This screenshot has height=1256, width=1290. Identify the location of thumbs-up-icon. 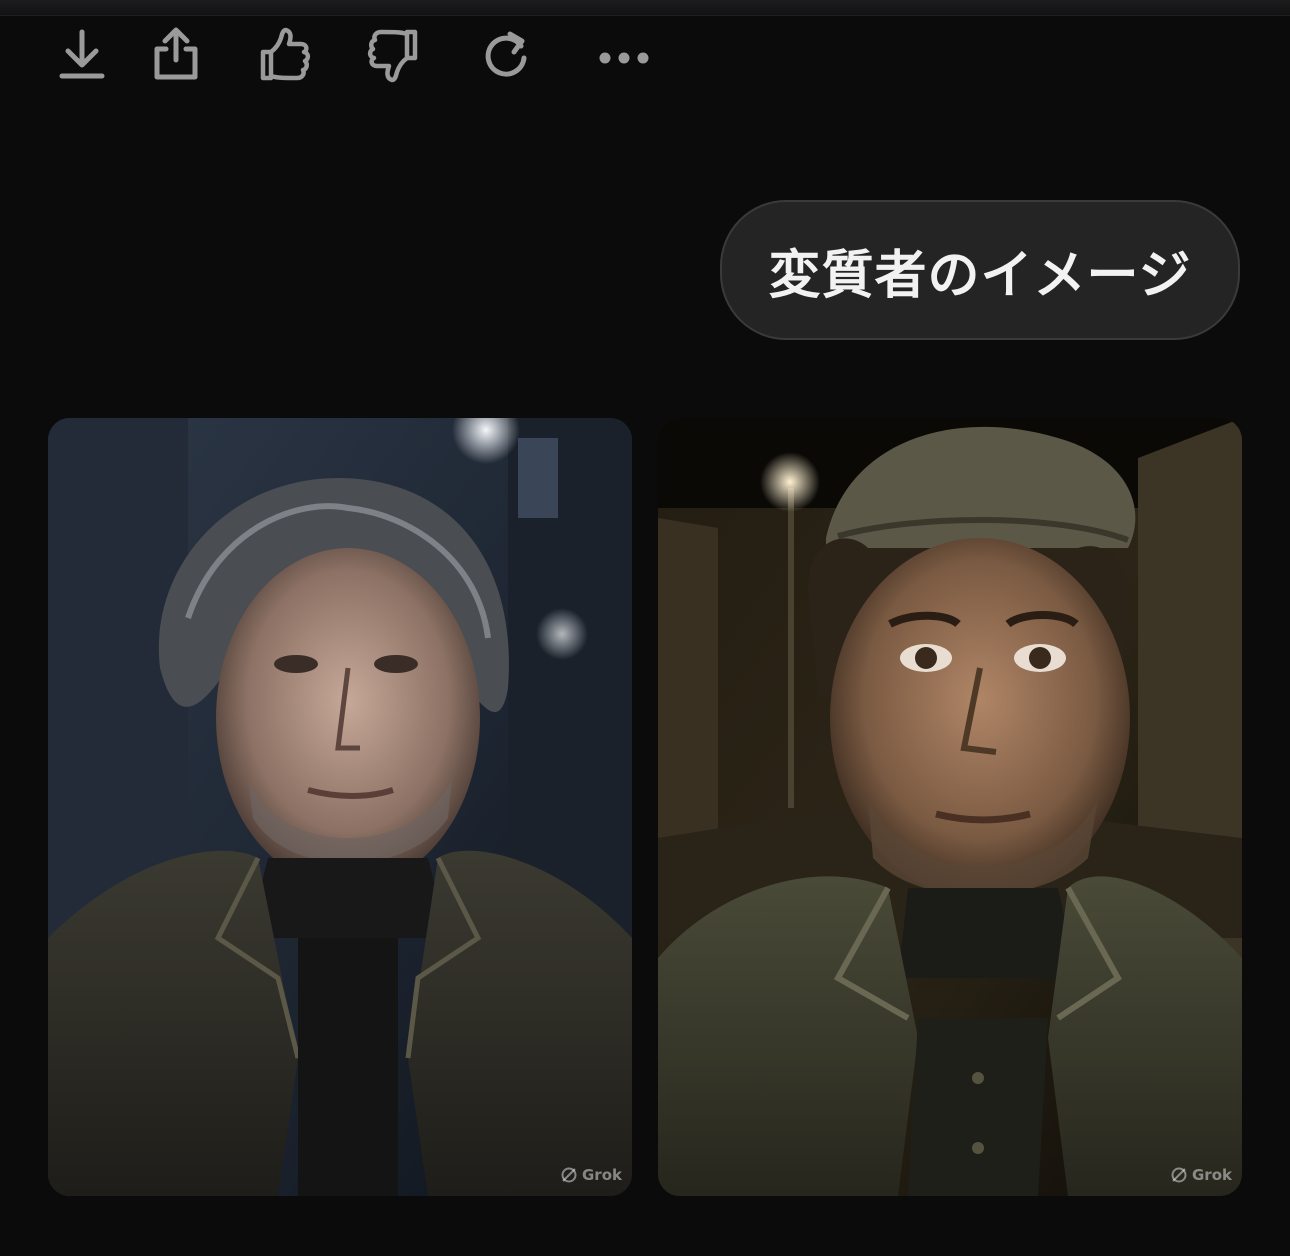
(285, 54).